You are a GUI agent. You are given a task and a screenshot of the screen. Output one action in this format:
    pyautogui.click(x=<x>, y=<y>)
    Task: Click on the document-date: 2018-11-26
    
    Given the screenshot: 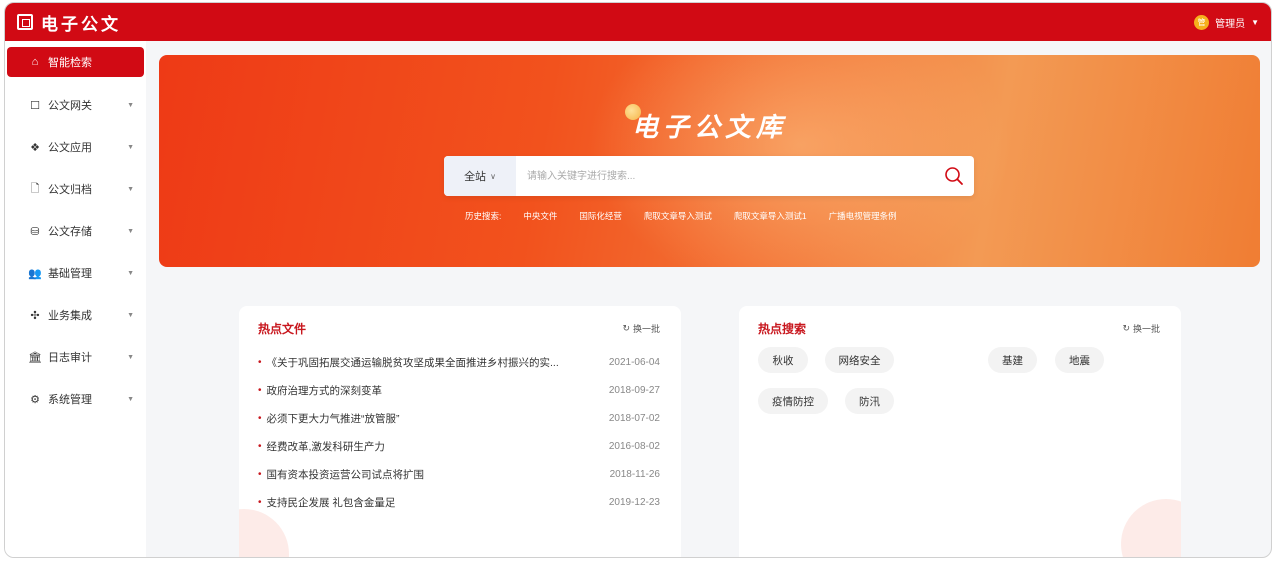 What is the action you would take?
    pyautogui.click(x=634, y=474)
    